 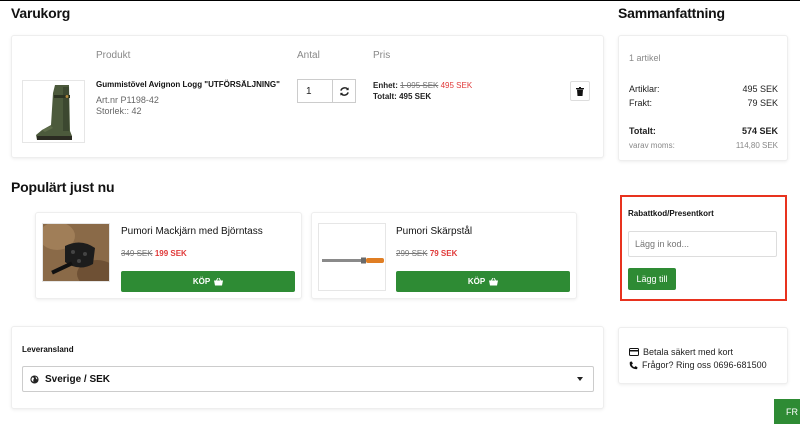 I want to click on total-price-row: Totalt: 495 SEK, so click(x=402, y=96).